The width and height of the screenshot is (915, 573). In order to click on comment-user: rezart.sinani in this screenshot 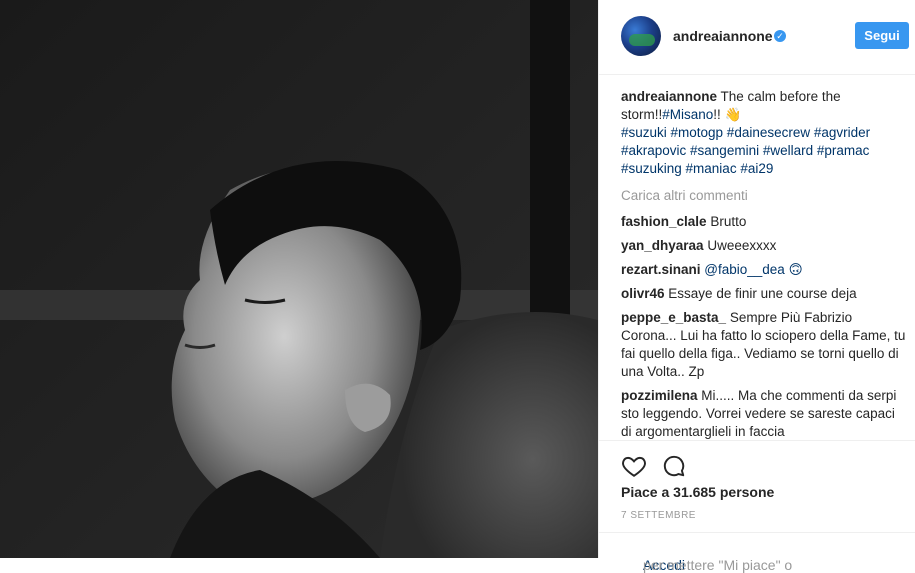, I will do `click(661, 269)`.